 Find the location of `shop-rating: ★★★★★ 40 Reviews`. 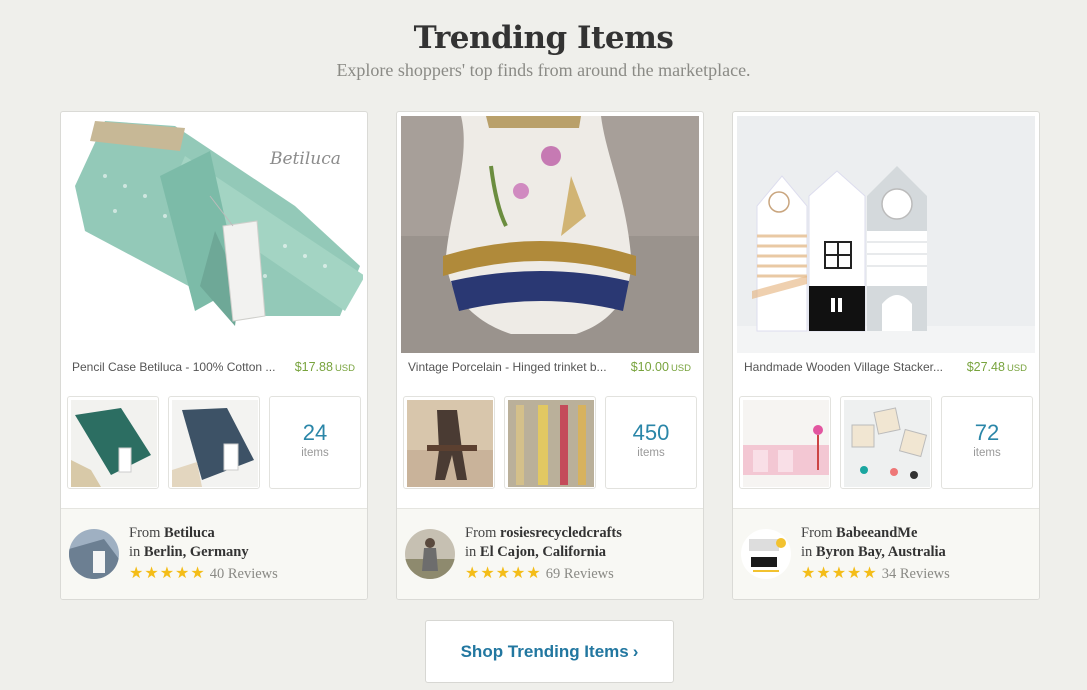

shop-rating: ★★★★★ 40 Reviews is located at coordinates (203, 573).